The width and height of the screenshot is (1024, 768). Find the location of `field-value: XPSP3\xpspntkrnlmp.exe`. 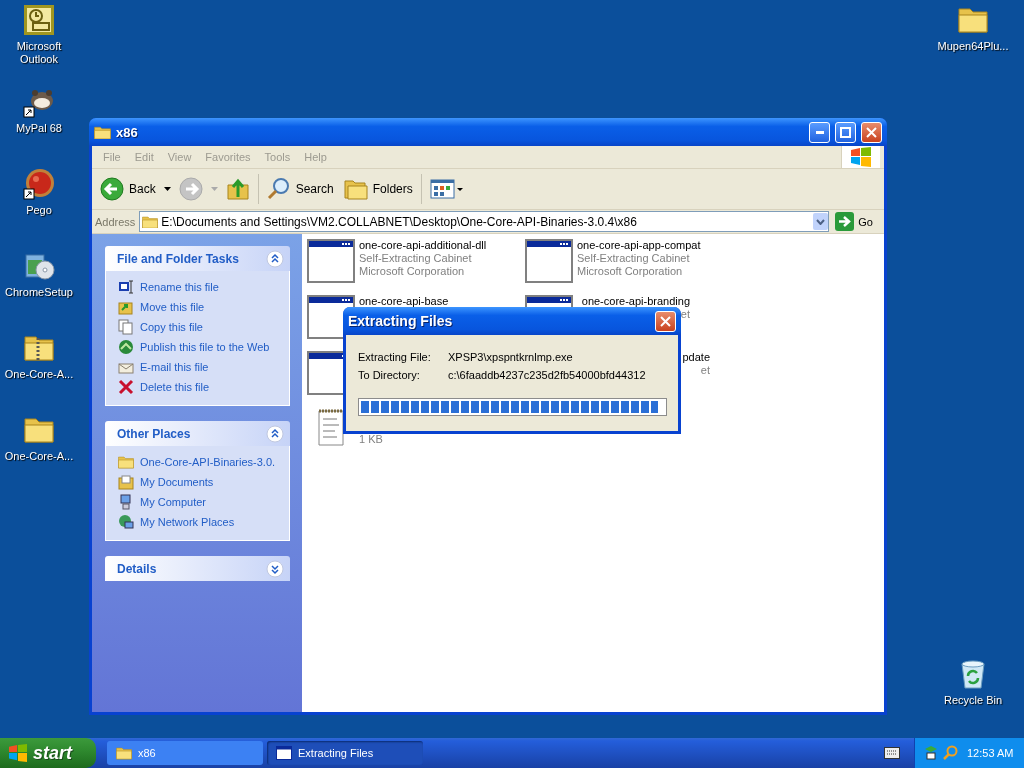

field-value: XPSP3\xpspntkrnlmp.exe is located at coordinates (510, 356).